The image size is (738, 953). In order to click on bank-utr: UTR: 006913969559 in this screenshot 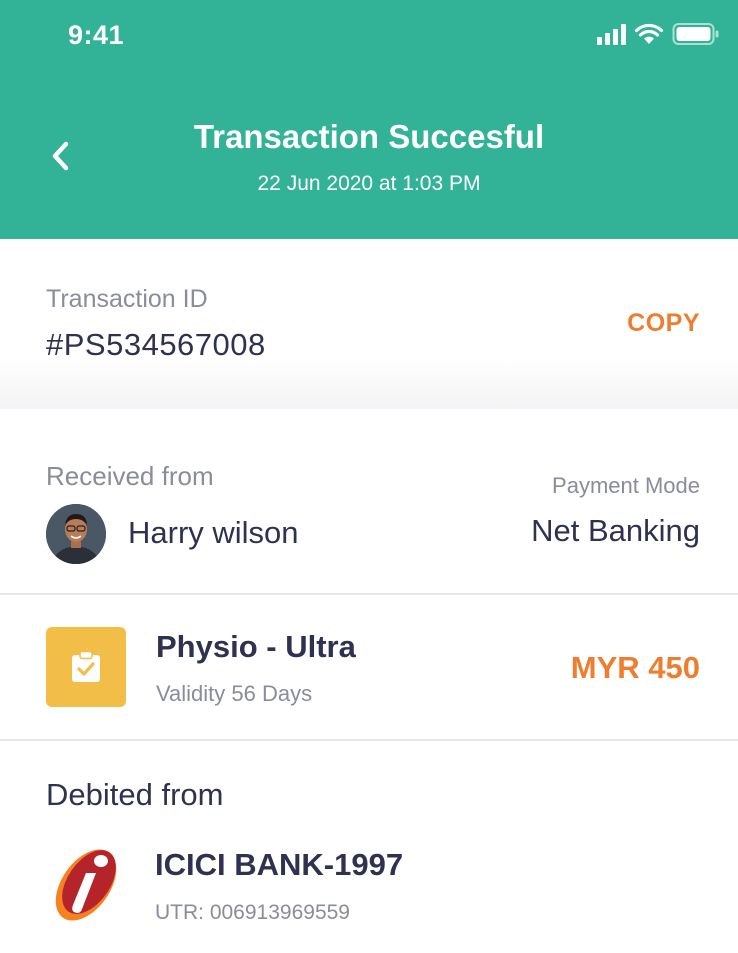, I will do `click(252, 912)`.